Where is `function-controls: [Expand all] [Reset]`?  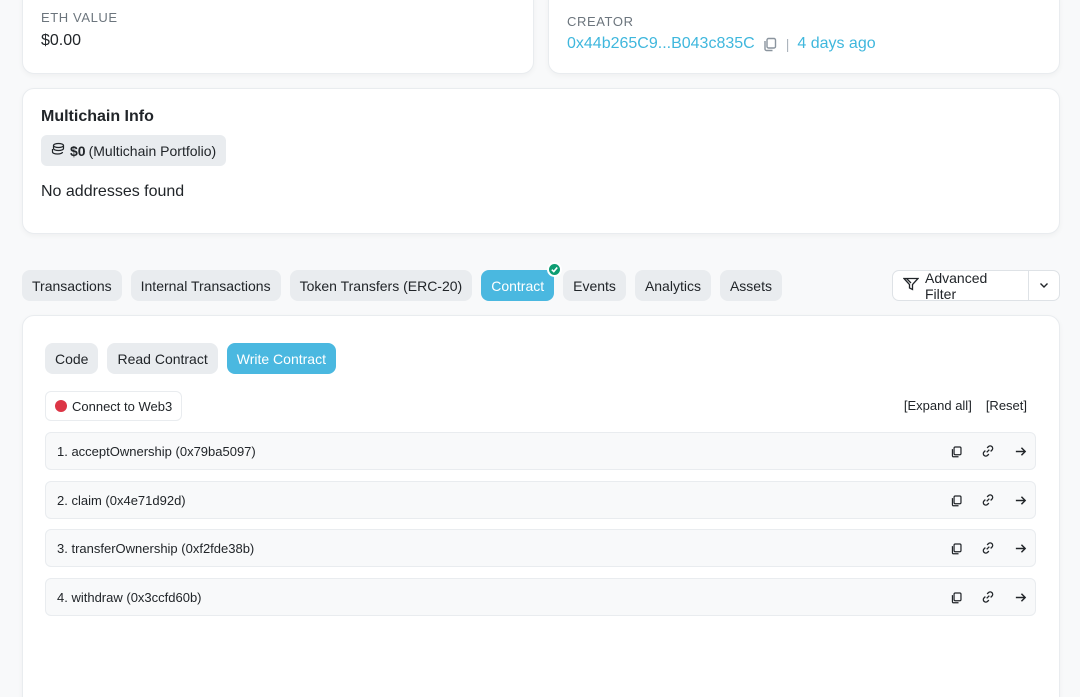 function-controls: [Expand all] [Reset] is located at coordinates (965, 405).